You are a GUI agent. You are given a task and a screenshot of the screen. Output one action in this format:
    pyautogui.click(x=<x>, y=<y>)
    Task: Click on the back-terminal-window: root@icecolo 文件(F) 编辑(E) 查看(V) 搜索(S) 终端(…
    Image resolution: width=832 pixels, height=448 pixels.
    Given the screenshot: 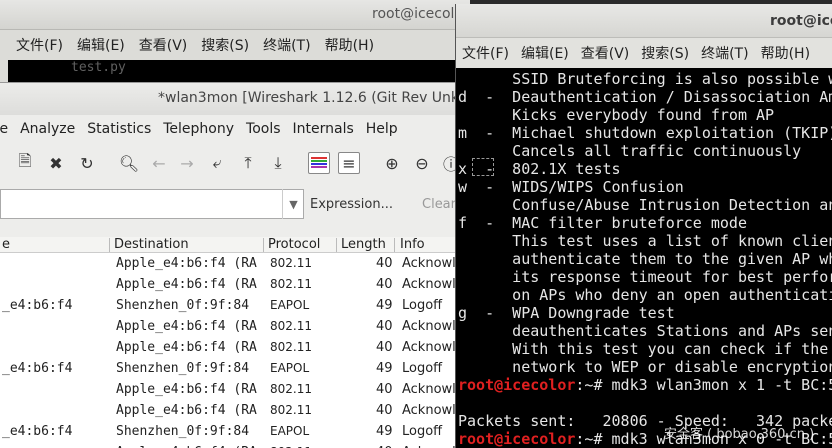 What is the action you would take?
    pyautogui.click(x=235, y=45)
    